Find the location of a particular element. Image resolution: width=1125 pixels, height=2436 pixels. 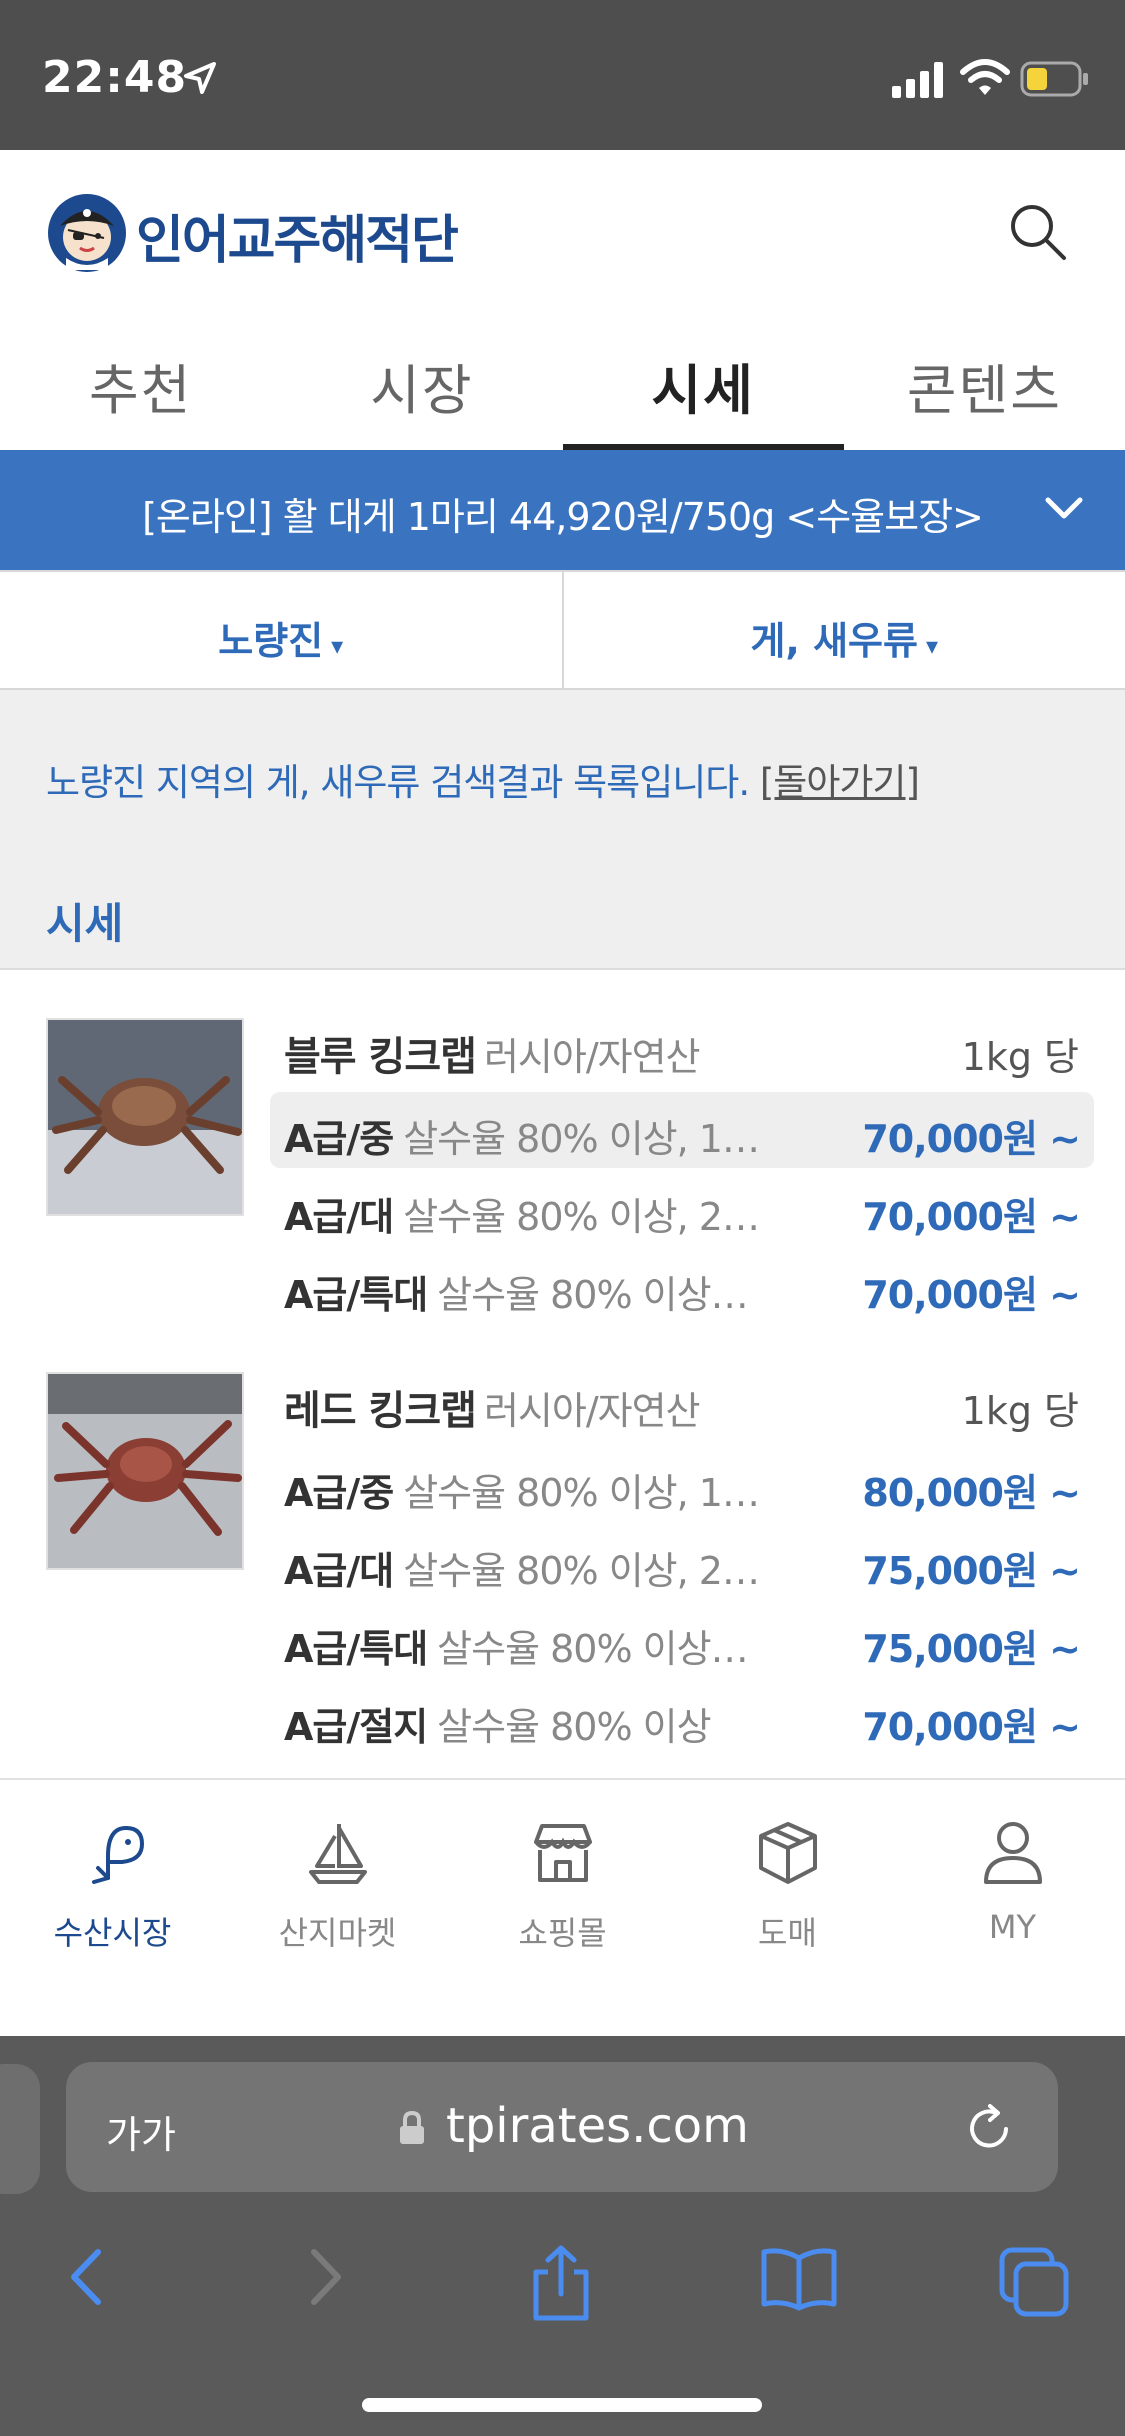

nav-my: MY is located at coordinates (1012, 1908).